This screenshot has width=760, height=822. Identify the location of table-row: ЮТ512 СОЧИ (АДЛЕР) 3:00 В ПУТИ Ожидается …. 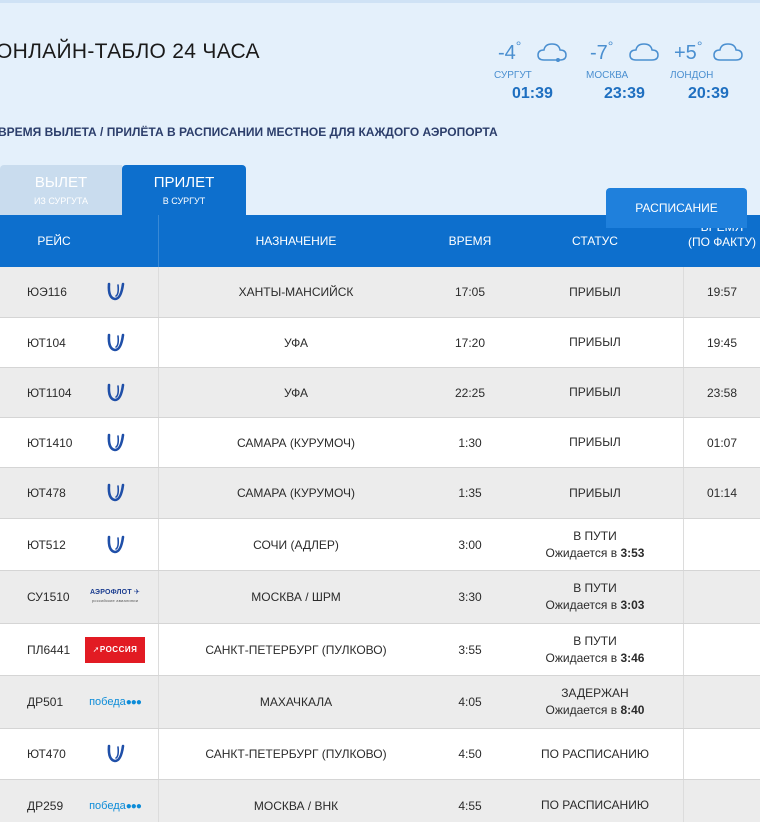
(380, 545).